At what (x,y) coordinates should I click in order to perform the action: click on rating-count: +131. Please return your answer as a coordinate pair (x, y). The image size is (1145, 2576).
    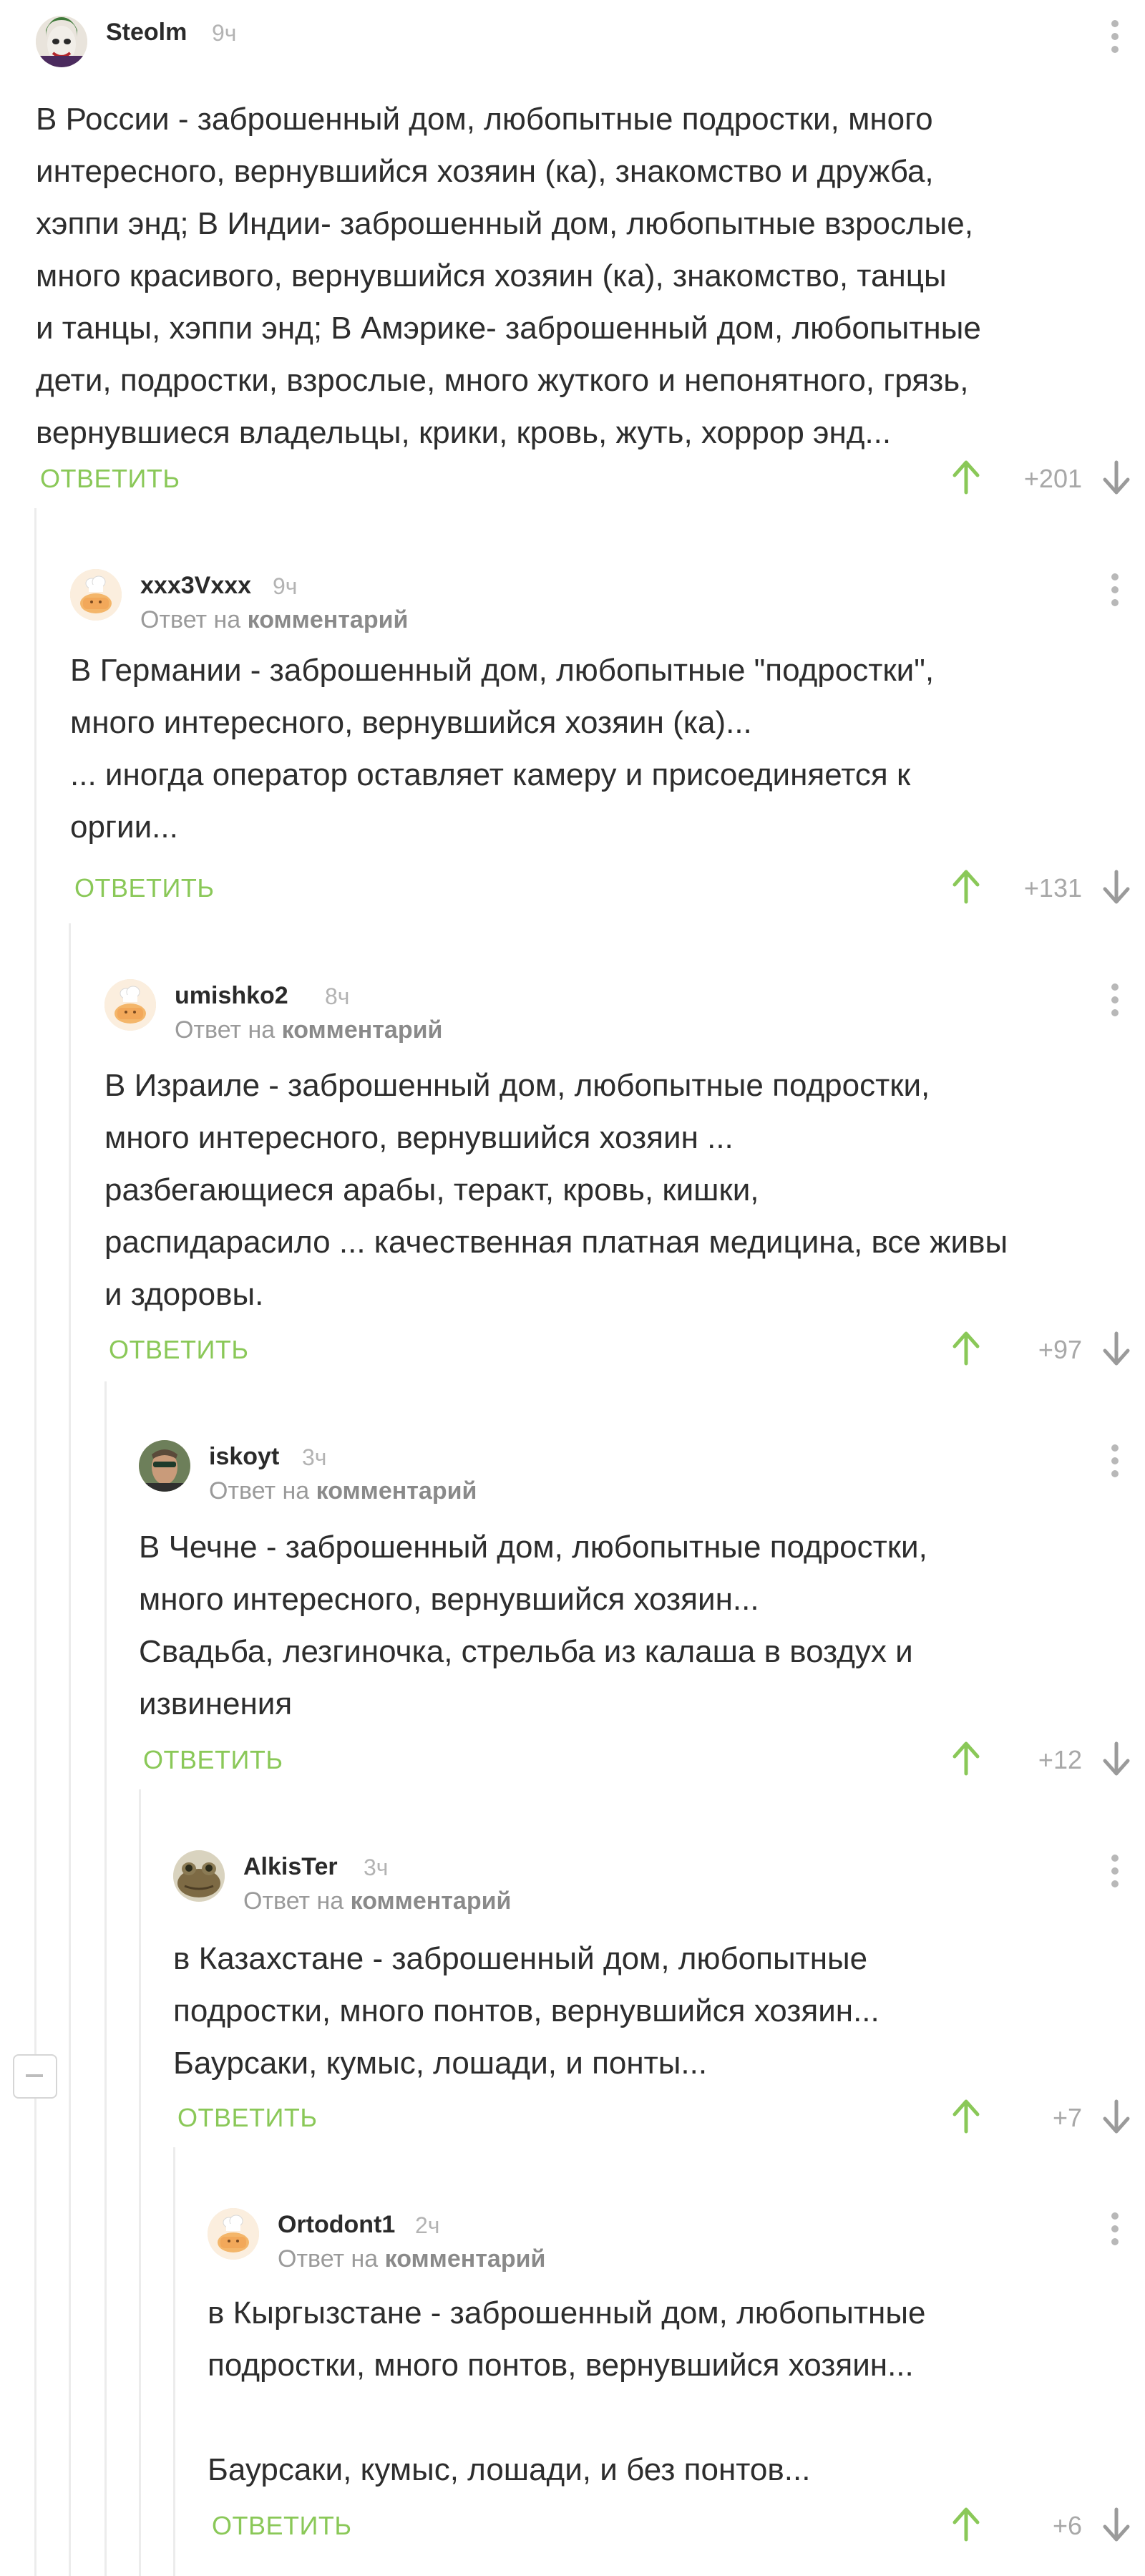
    Looking at the image, I should click on (1052, 888).